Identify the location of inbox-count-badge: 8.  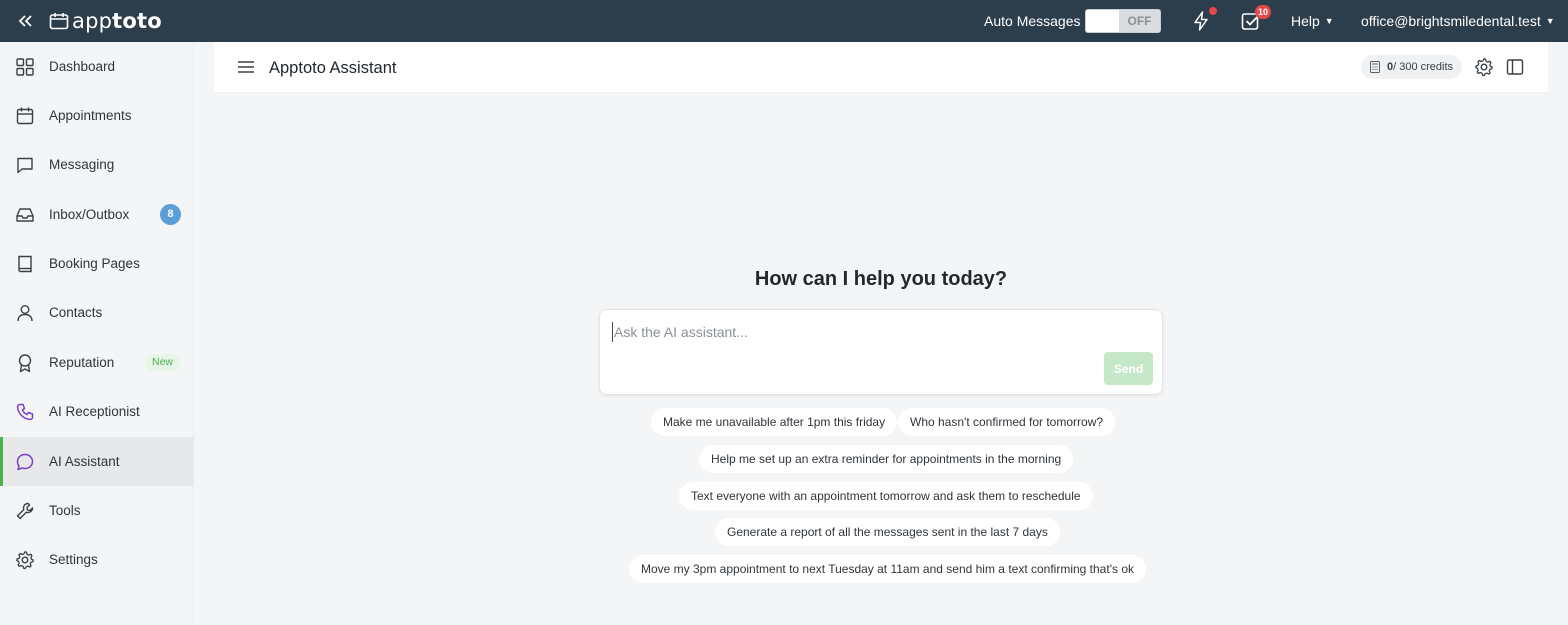
(170, 214).